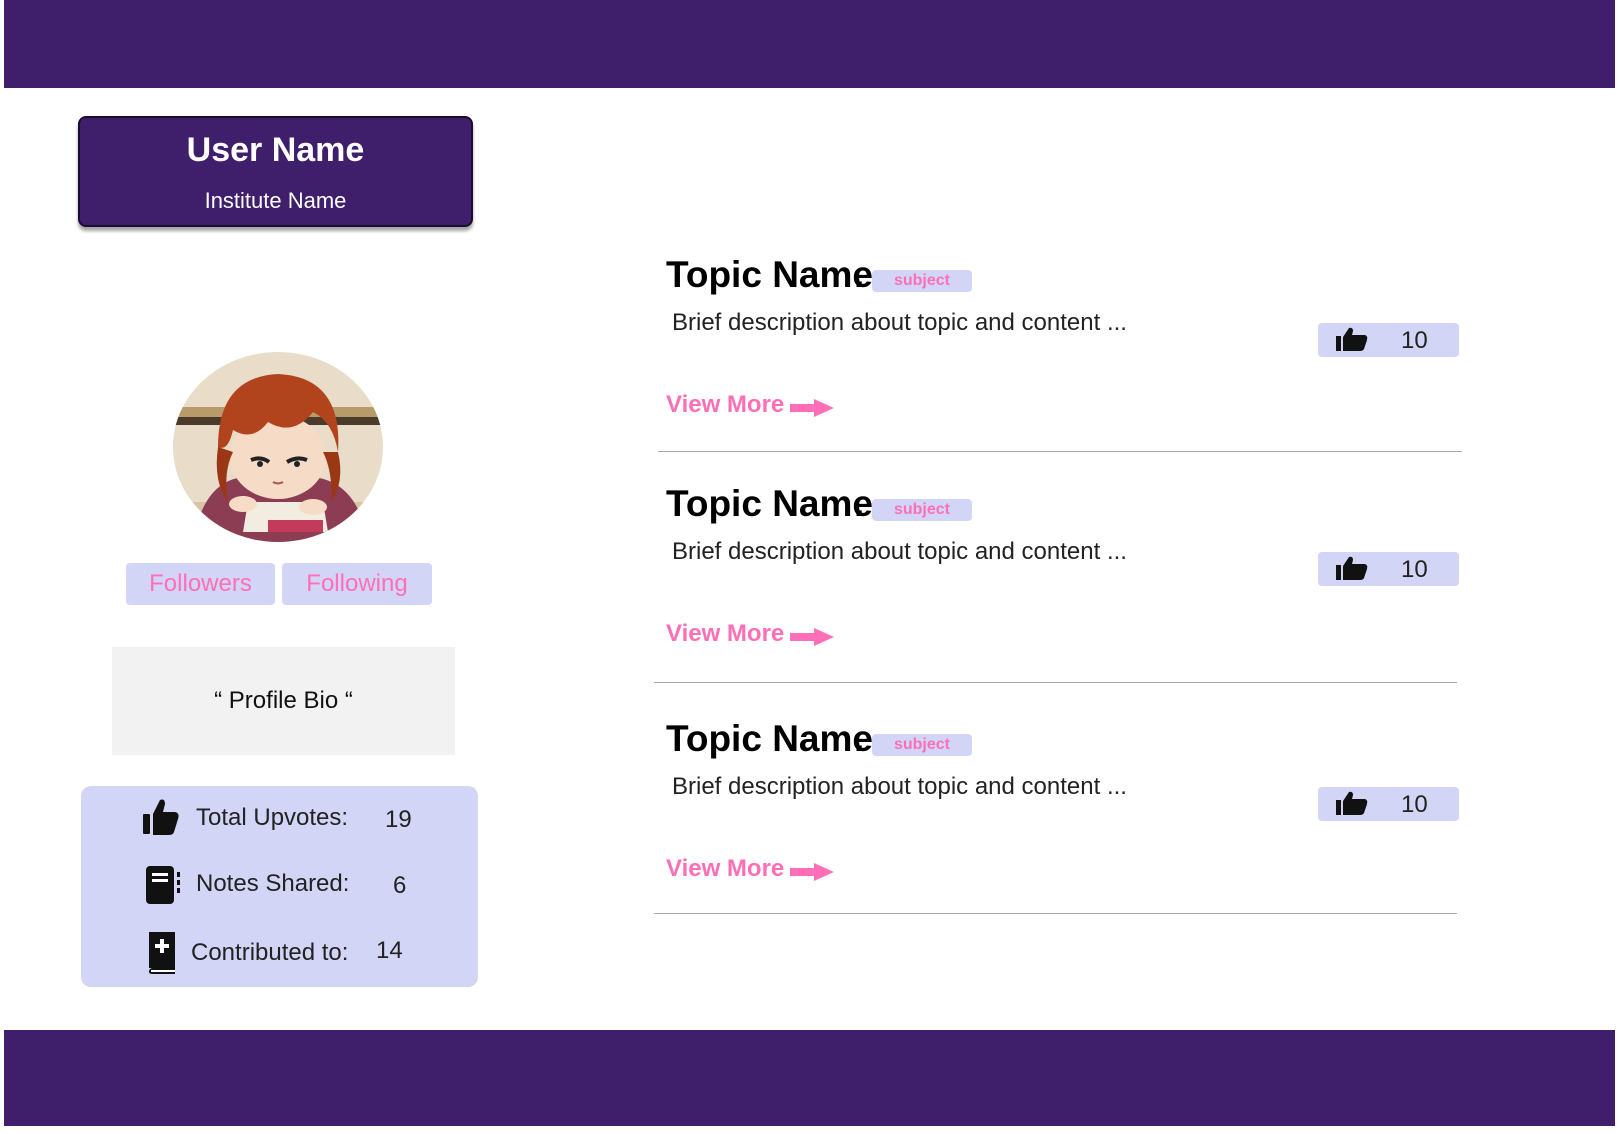  Describe the element at coordinates (357, 584) in the screenshot. I see `following-button: Following` at that location.